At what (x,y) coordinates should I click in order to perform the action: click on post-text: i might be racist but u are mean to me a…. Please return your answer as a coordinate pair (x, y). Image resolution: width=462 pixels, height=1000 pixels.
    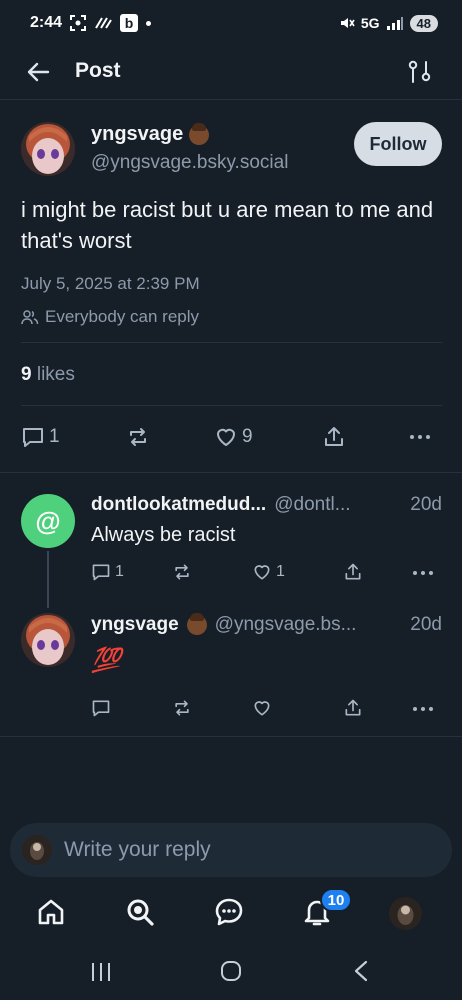
    Looking at the image, I should click on (227, 225).